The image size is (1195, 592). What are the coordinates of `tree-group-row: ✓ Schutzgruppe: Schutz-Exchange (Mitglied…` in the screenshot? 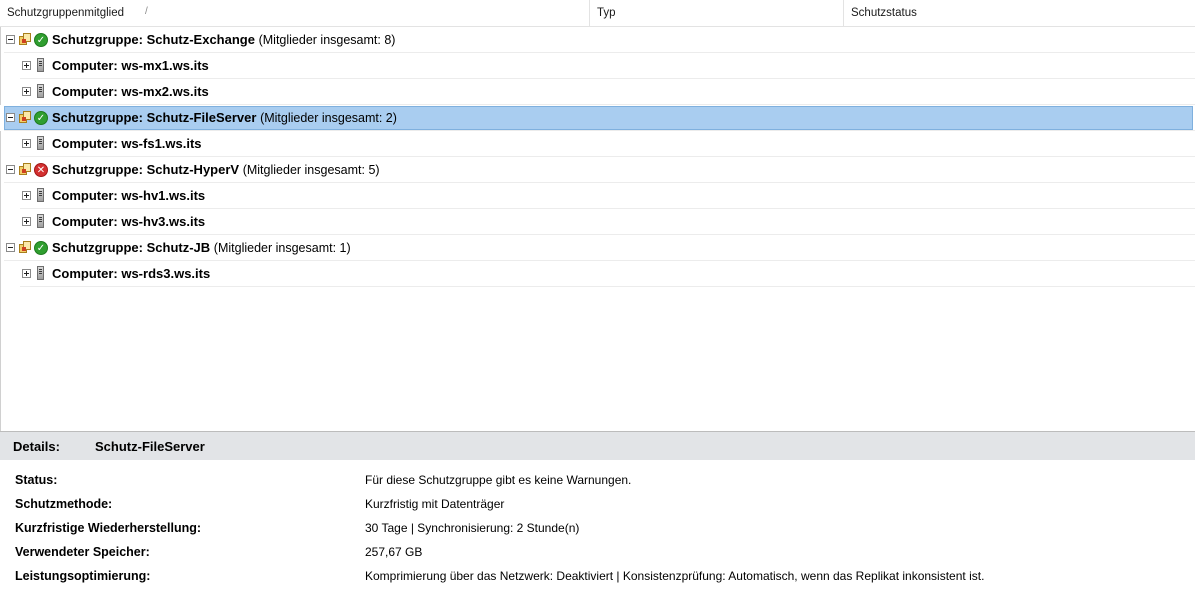 It's located at (597, 40).